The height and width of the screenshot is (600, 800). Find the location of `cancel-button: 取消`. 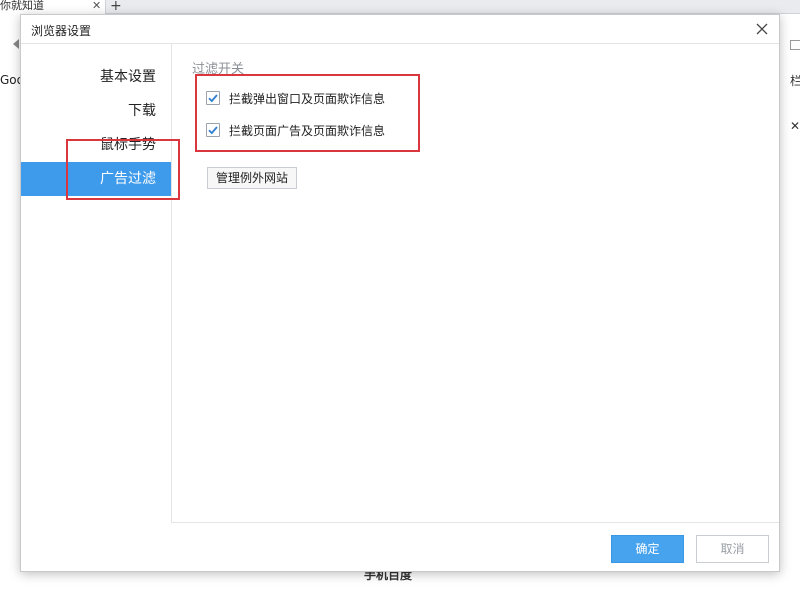

cancel-button: 取消 is located at coordinates (732, 549).